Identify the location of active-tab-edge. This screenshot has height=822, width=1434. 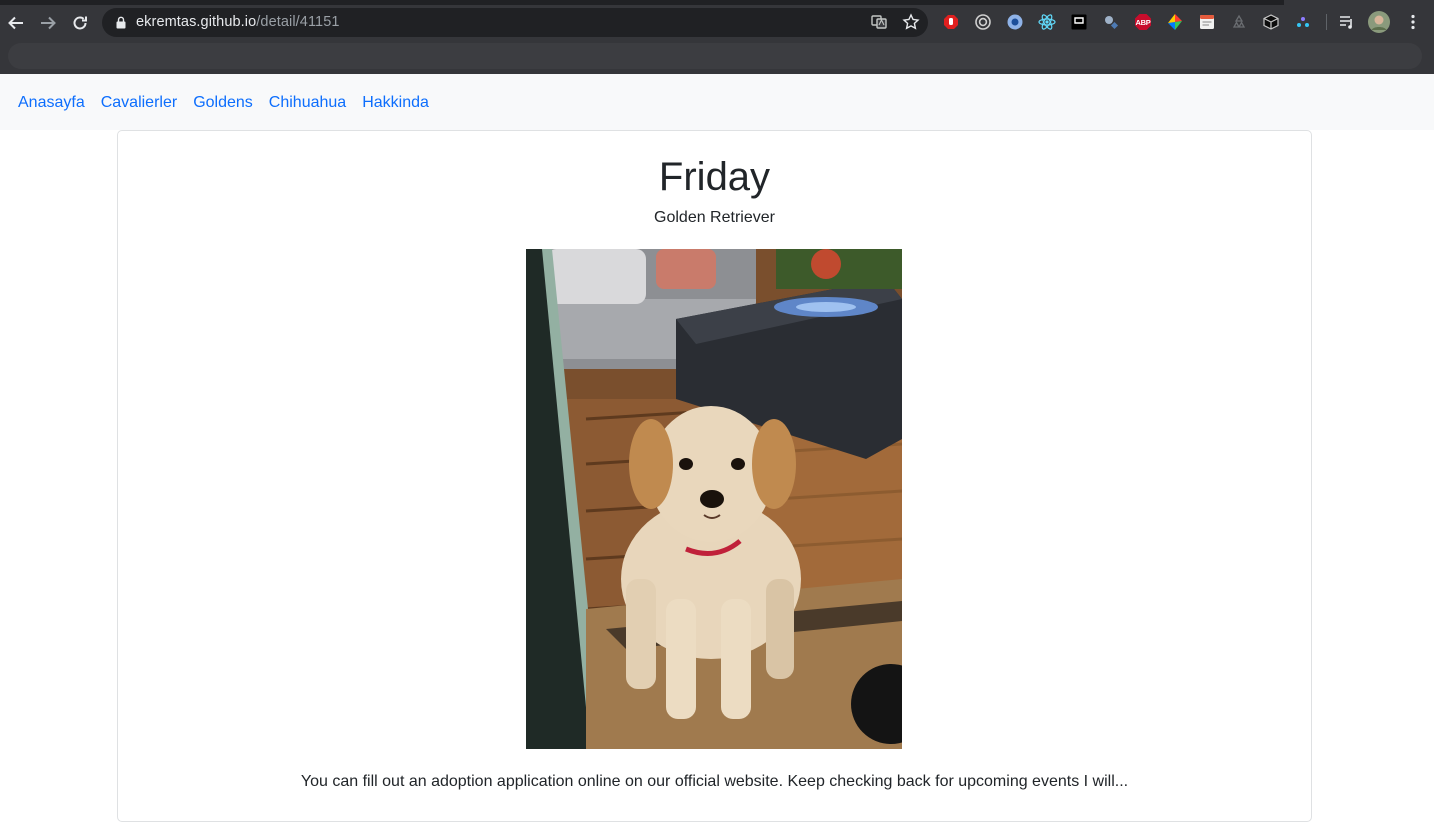
(1359, 2).